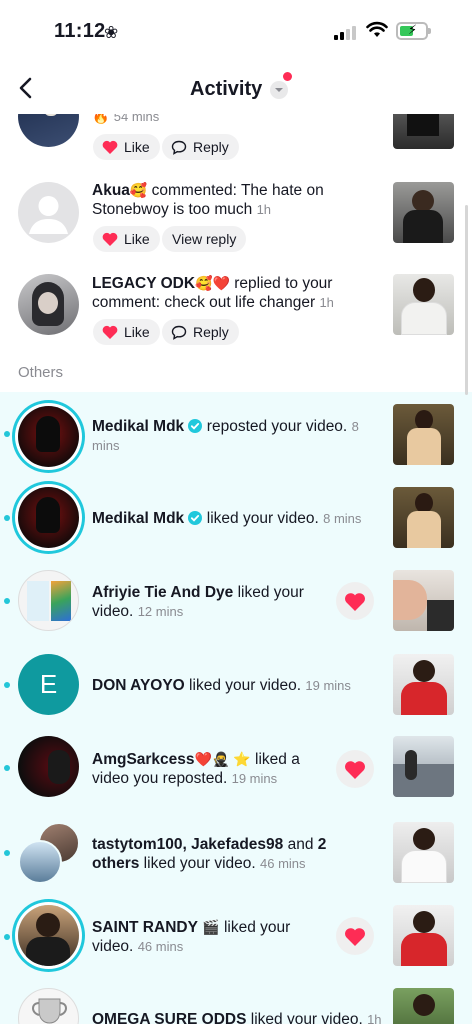  I want to click on conjunction: and, so click(300, 844).